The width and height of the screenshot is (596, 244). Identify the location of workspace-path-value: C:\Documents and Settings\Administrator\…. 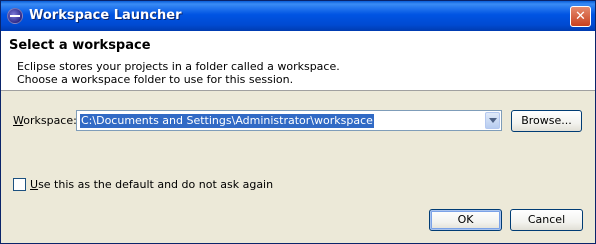
(227, 121).